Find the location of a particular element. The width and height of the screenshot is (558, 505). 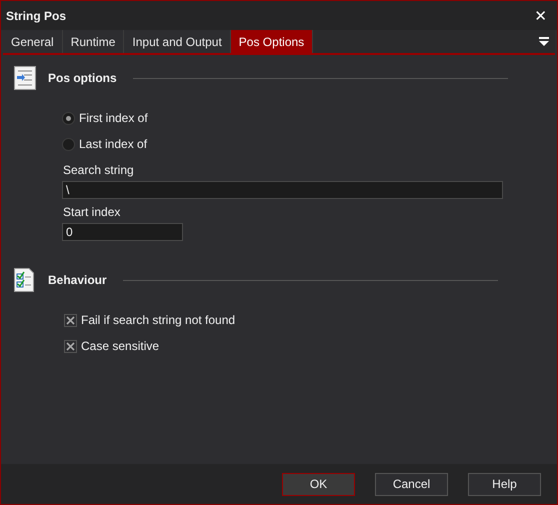

dialog-button: OK is located at coordinates (318, 484).